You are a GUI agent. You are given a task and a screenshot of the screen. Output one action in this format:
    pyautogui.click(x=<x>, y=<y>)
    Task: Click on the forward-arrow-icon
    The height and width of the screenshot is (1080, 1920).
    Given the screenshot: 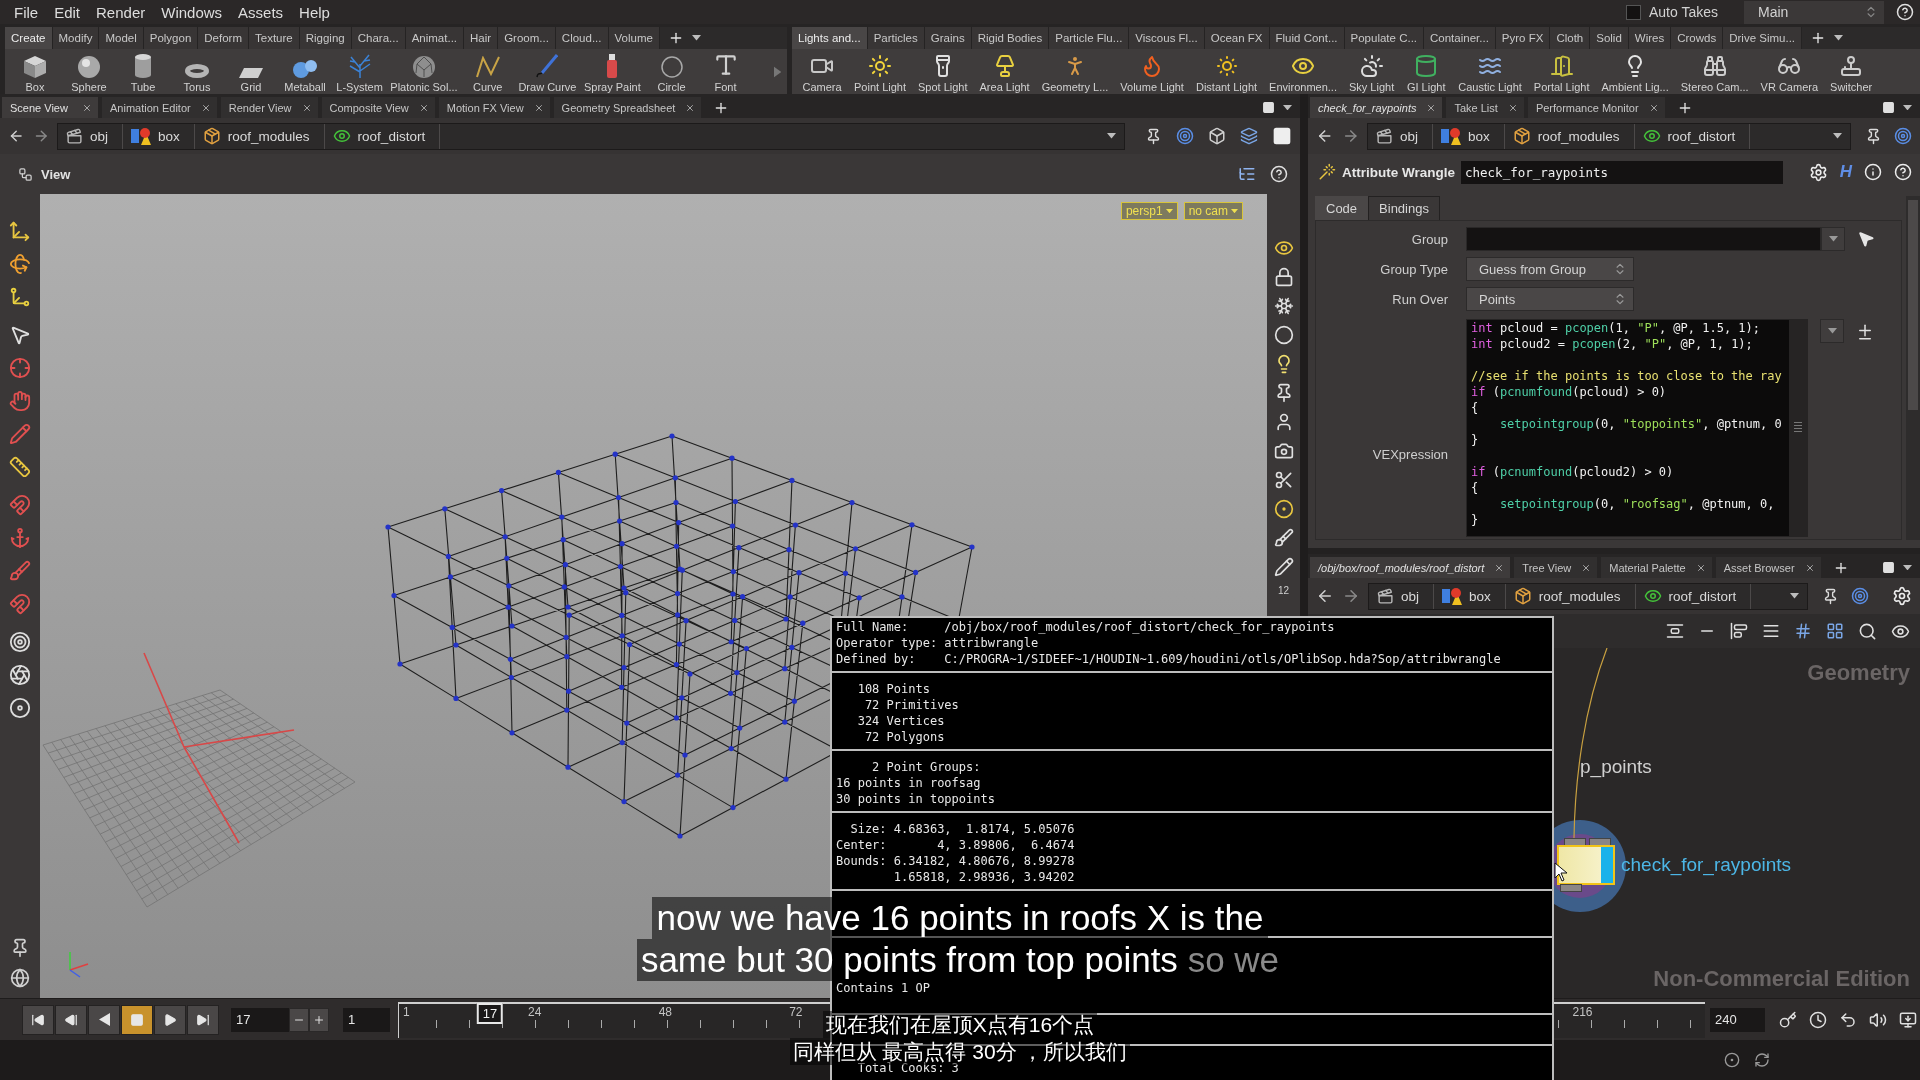 What is the action you would take?
    pyautogui.click(x=1351, y=596)
    